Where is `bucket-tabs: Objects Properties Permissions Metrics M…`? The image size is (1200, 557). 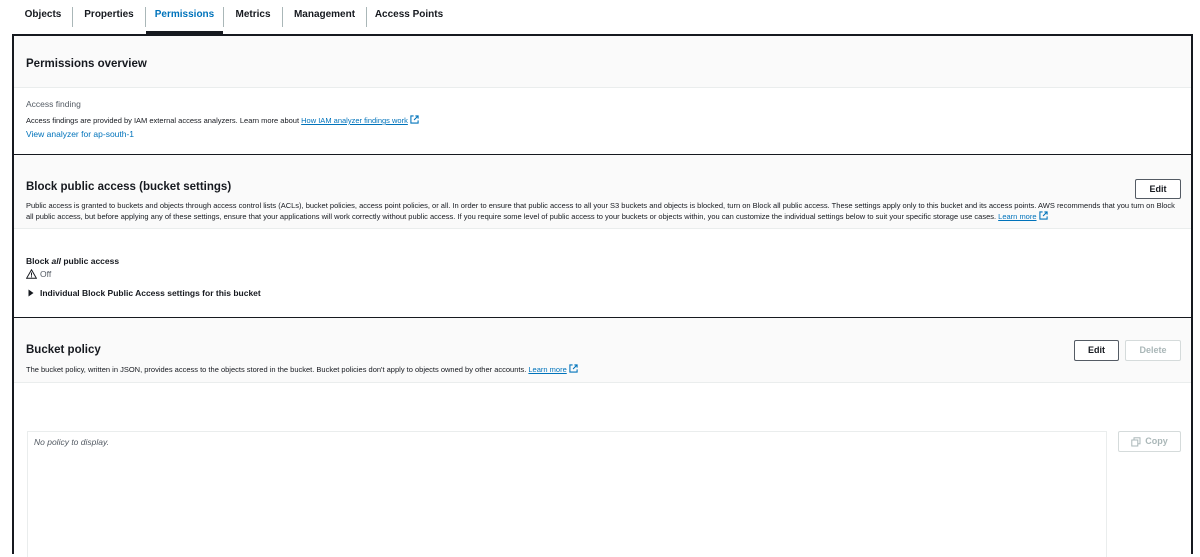 bucket-tabs: Objects Properties Permissions Metrics M… is located at coordinates (600, 17).